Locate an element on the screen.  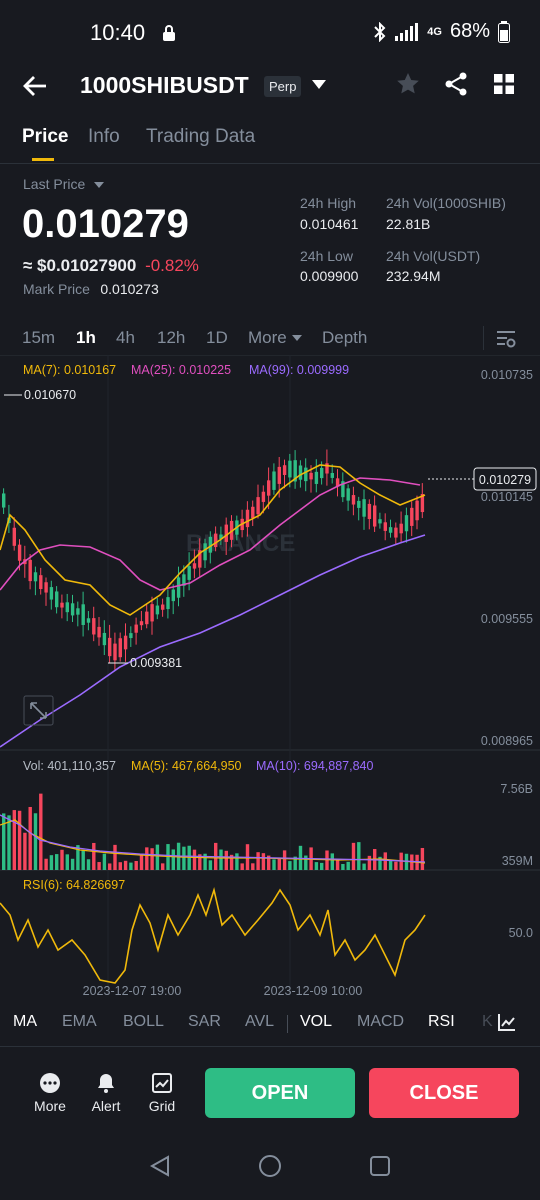
tab-info: Info is located at coordinates (104, 137).